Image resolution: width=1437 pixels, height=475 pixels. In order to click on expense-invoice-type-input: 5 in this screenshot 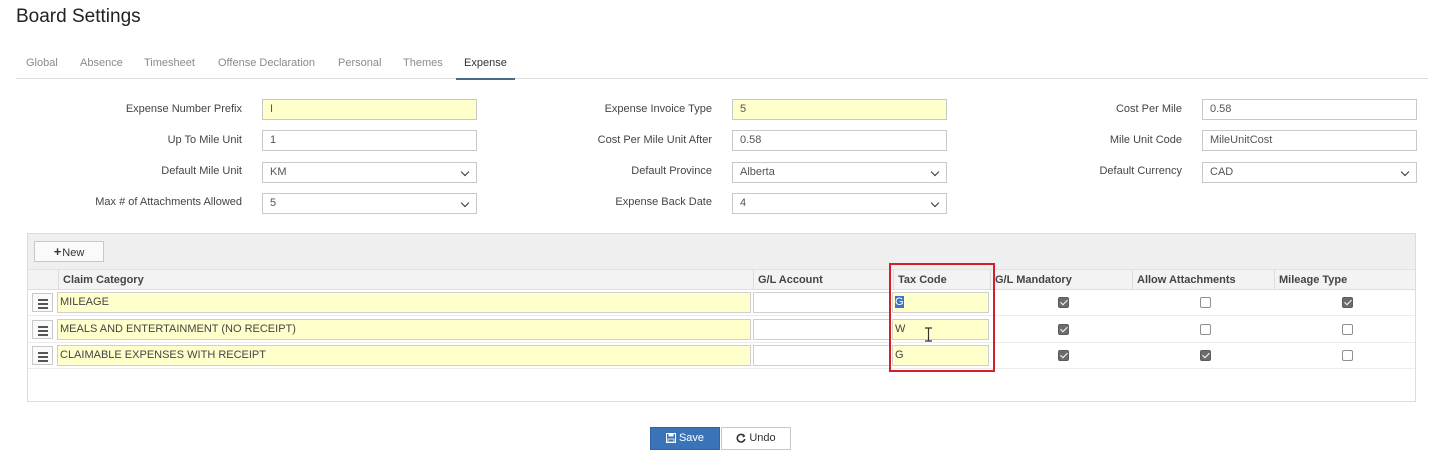, I will do `click(839, 109)`.